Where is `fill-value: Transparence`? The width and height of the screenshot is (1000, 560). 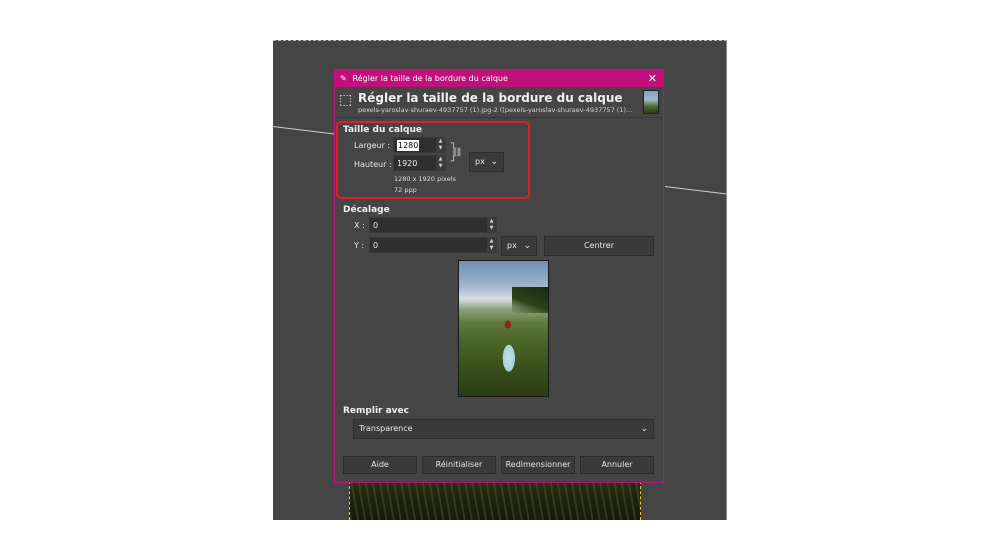
fill-value: Transparence is located at coordinates (386, 428).